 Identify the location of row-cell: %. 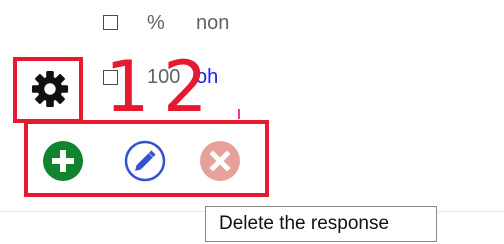
(156, 23).